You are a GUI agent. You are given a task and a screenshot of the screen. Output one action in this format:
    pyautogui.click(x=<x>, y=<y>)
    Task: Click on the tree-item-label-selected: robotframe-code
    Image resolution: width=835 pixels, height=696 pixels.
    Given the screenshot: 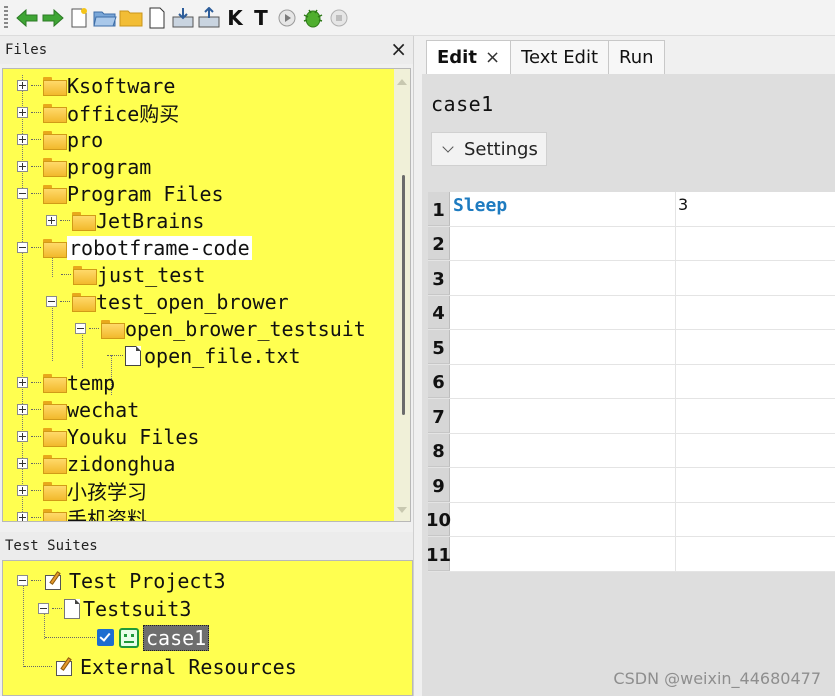 What is the action you would take?
    pyautogui.click(x=159, y=247)
    